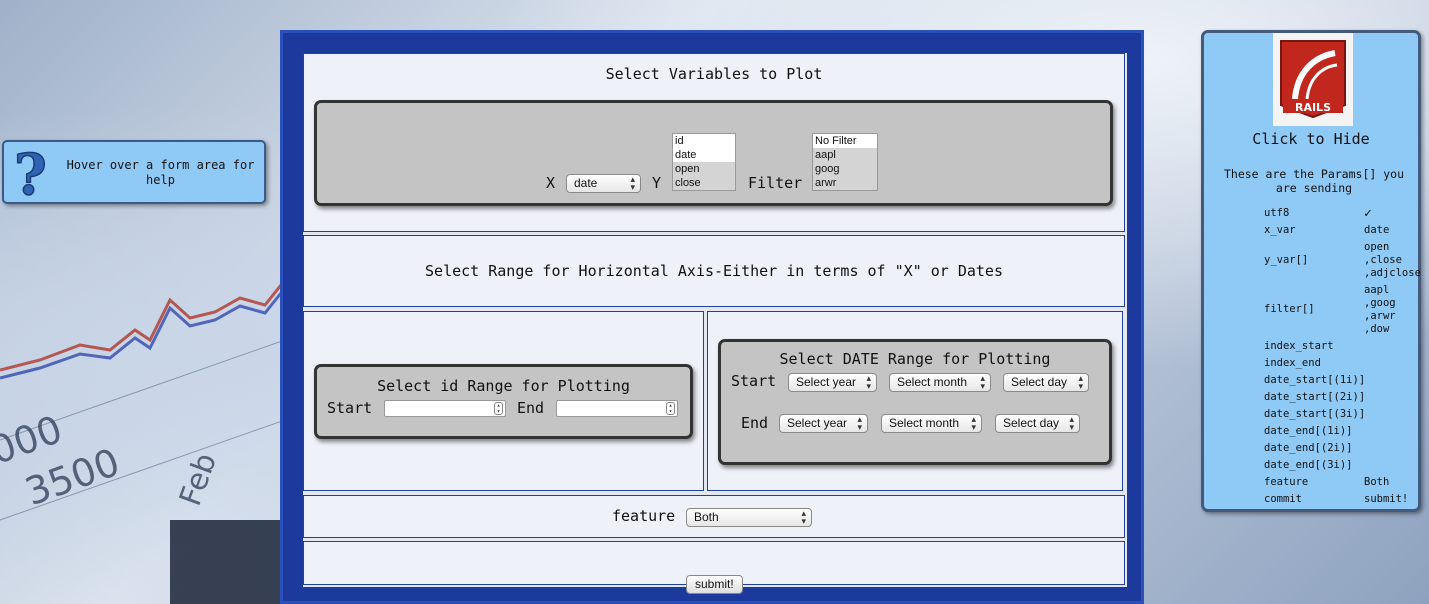  I want to click on y-option: open, so click(704, 169).